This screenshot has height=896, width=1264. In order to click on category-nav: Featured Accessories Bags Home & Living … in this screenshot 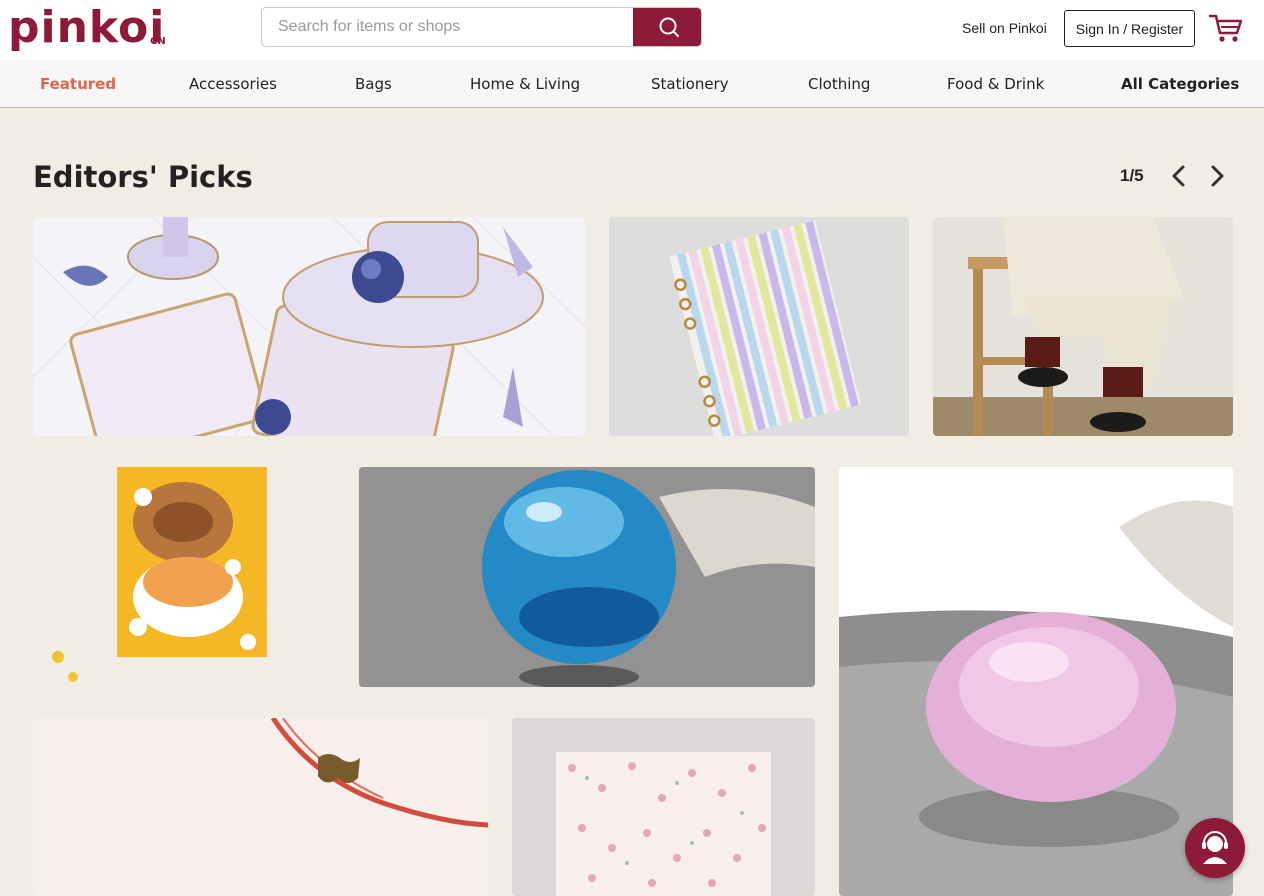, I will do `click(632, 84)`.